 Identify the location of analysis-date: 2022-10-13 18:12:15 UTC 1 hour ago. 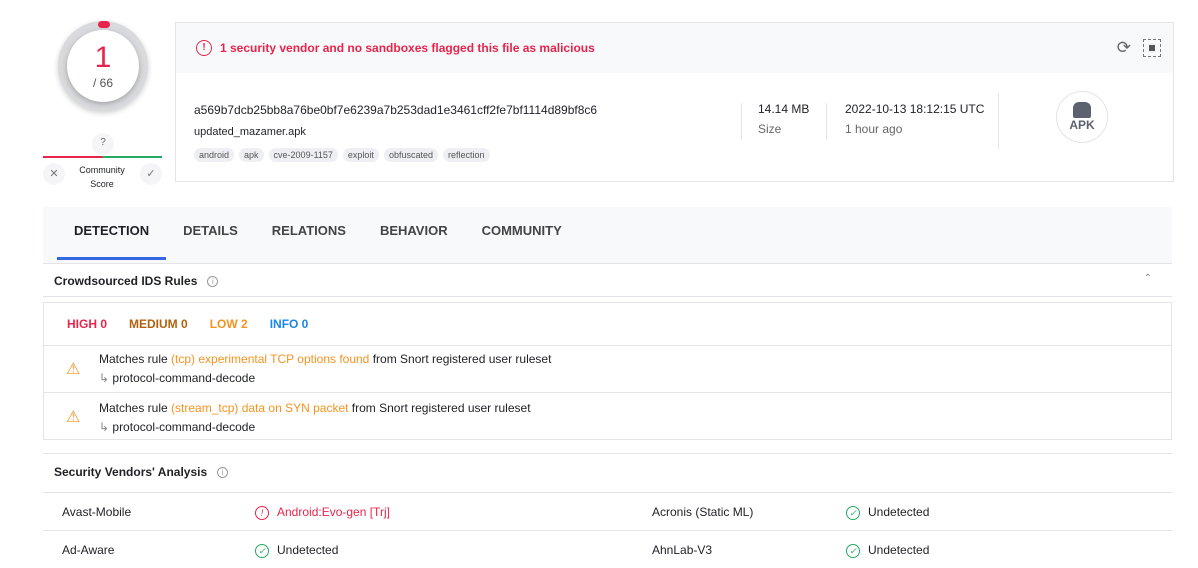
(914, 119).